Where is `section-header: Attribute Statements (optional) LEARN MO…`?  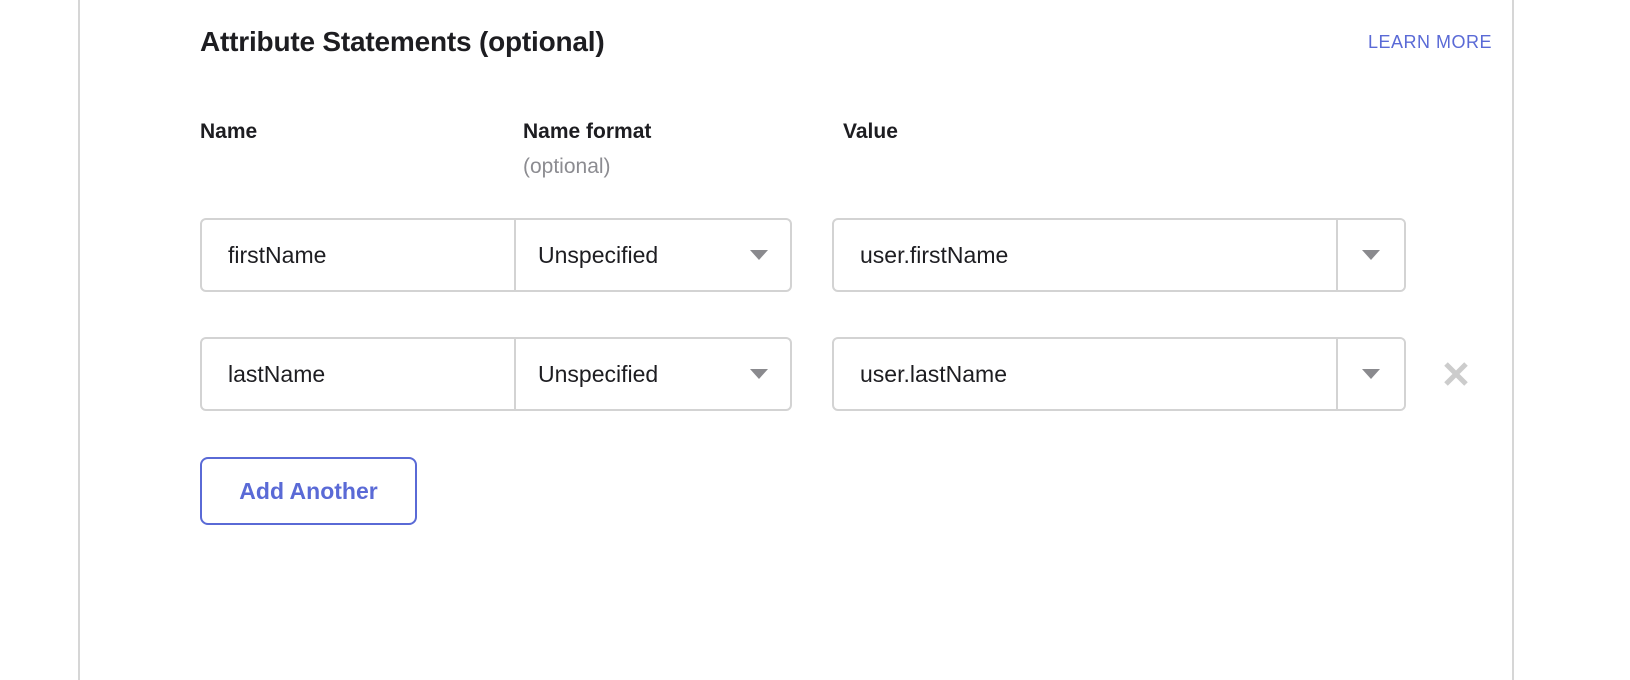 section-header: Attribute Statements (optional) LEARN MO… is located at coordinates (846, 48).